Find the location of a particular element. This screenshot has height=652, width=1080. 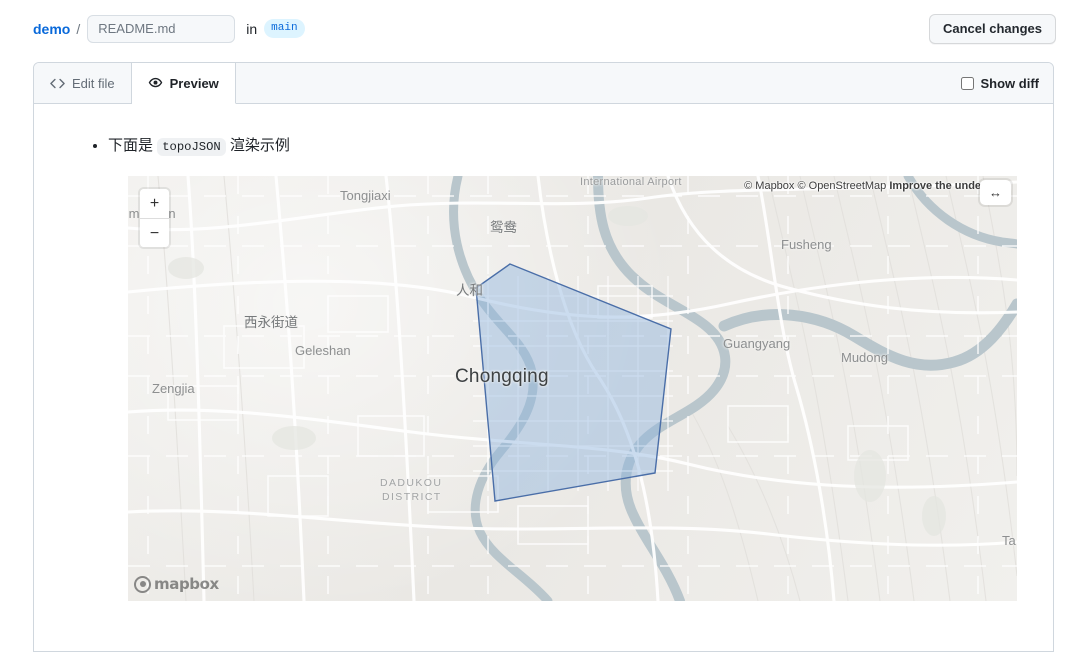

in-label: in is located at coordinates (252, 28).